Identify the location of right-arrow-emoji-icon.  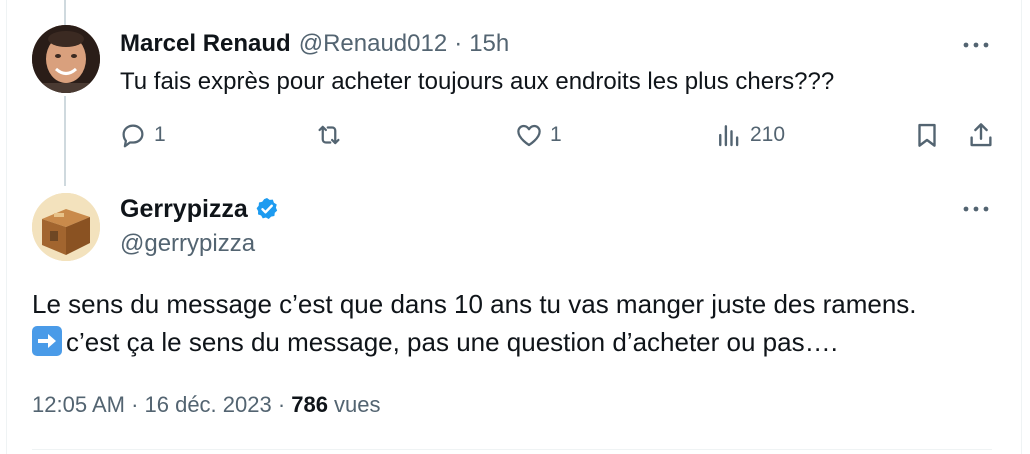
(47, 341).